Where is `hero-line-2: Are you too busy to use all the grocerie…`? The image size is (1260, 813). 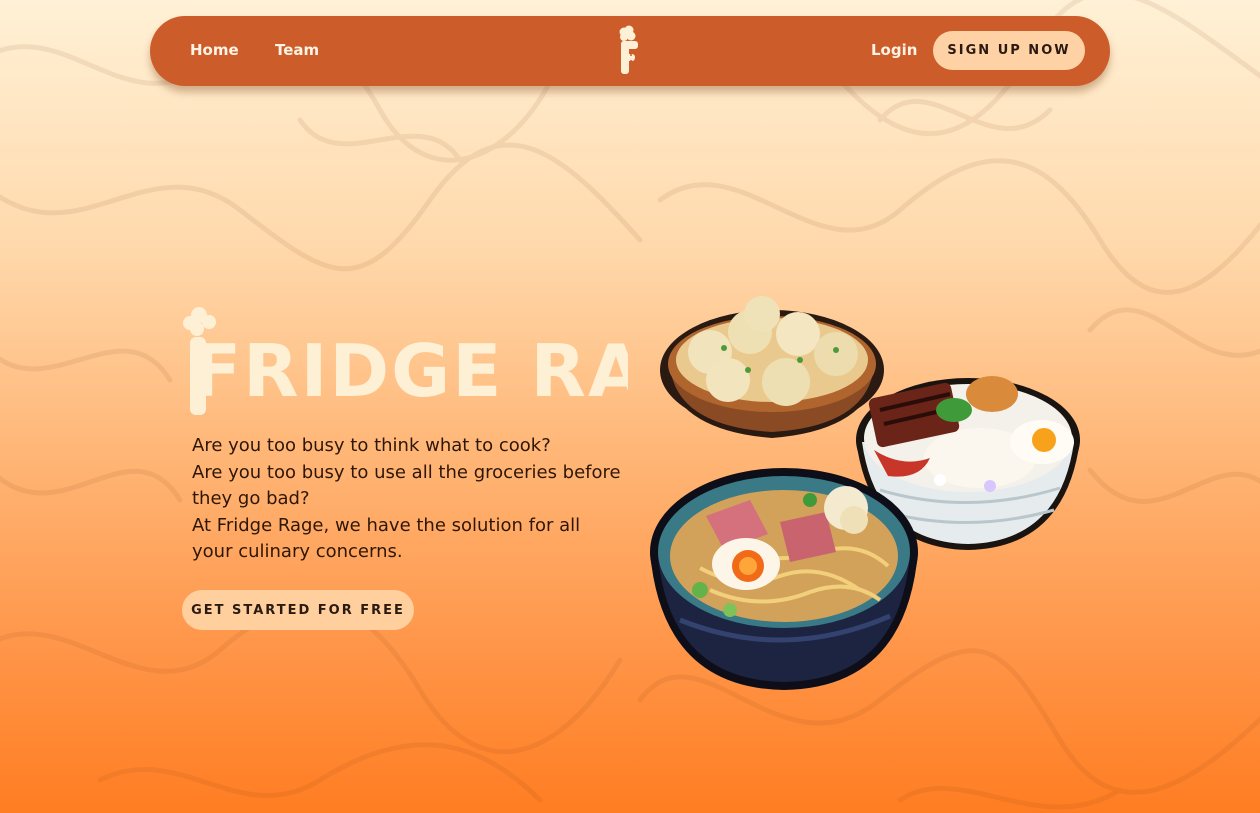
hero-line-2: Are you too busy to use all the grocerie… is located at coordinates (406, 485).